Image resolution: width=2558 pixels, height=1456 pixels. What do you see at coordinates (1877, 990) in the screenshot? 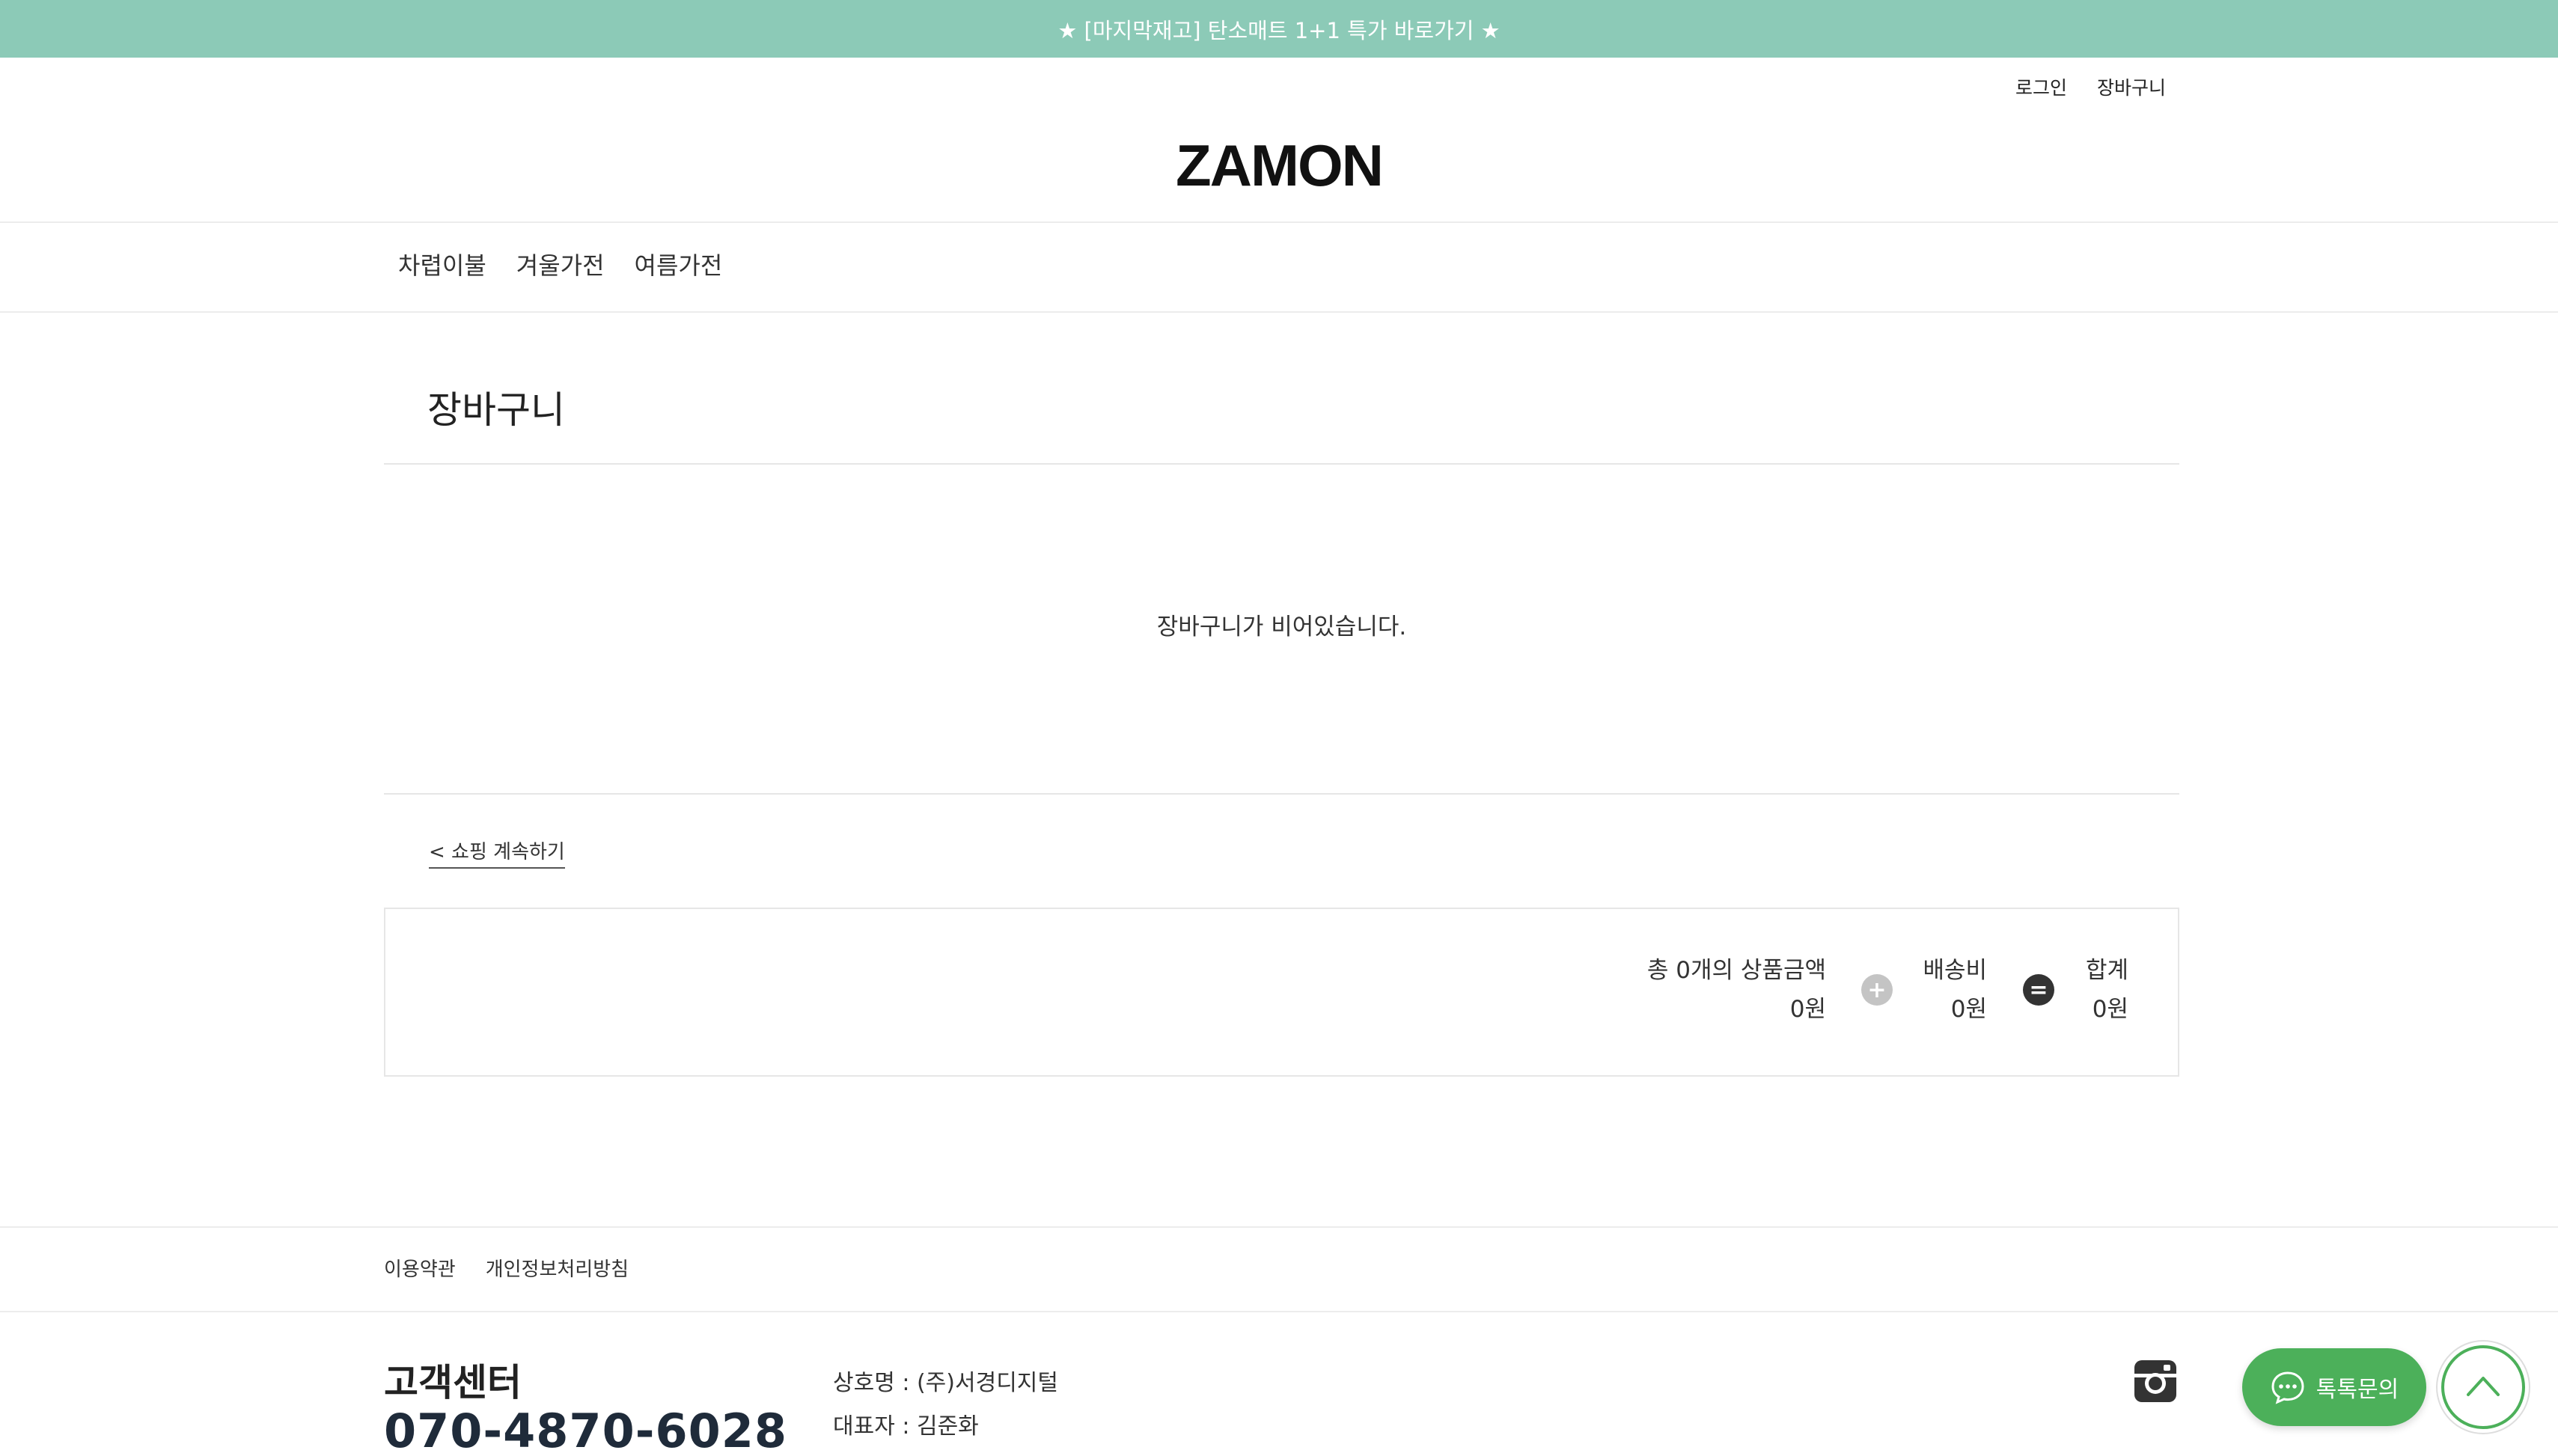
I see `plus-icon: +` at bounding box center [1877, 990].